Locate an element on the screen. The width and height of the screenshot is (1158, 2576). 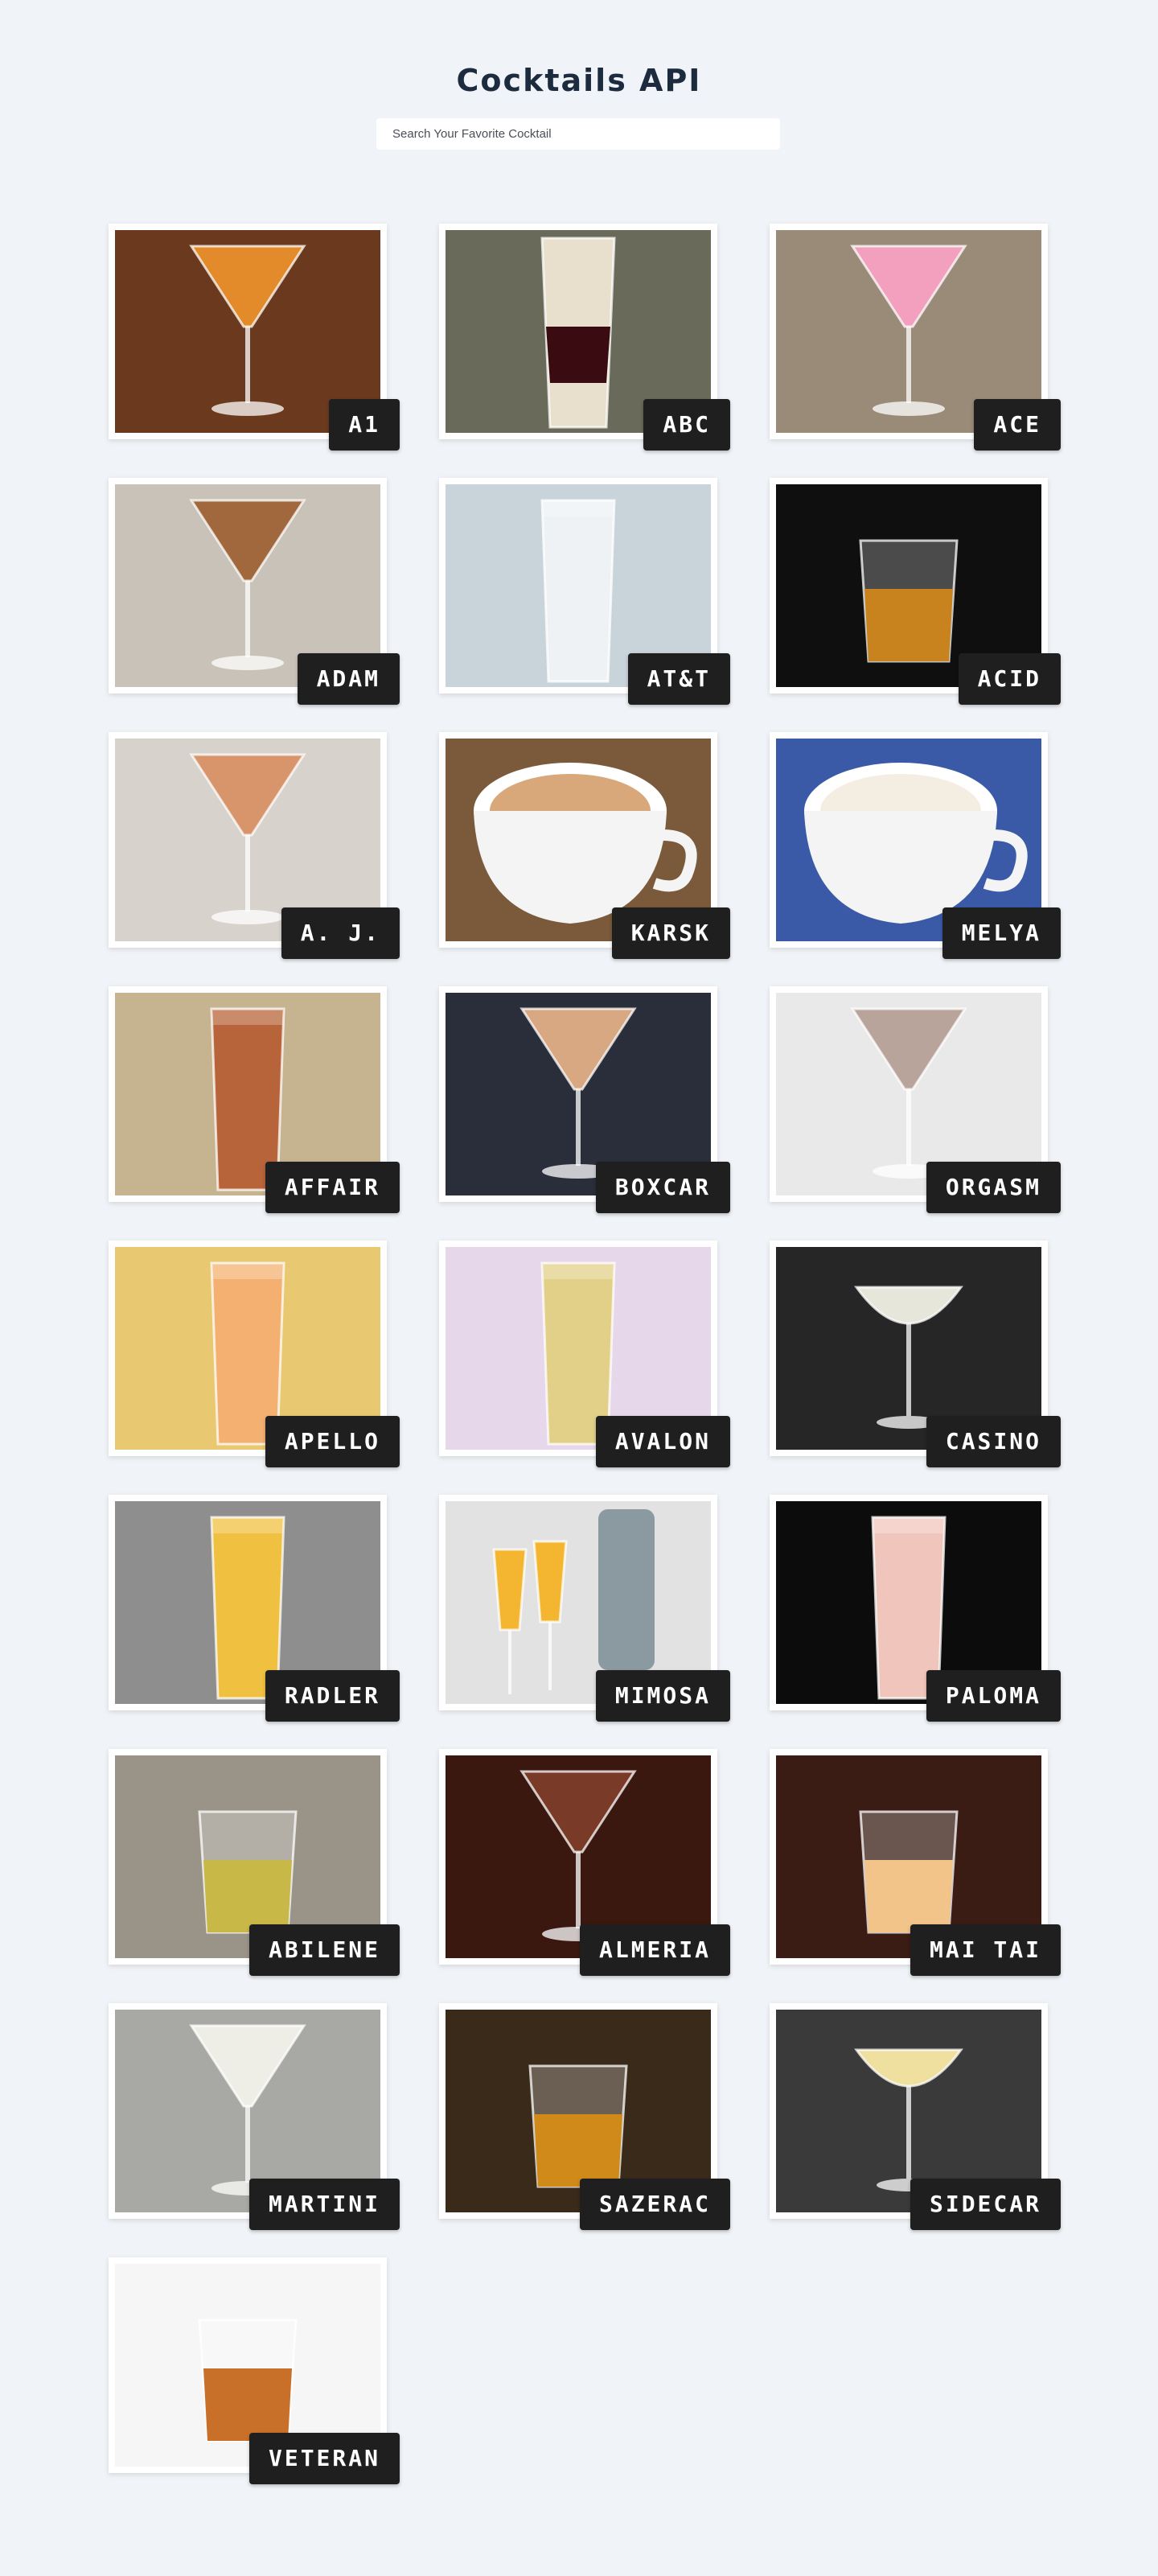
cocktail-card-ace: ACE is located at coordinates (915, 337).